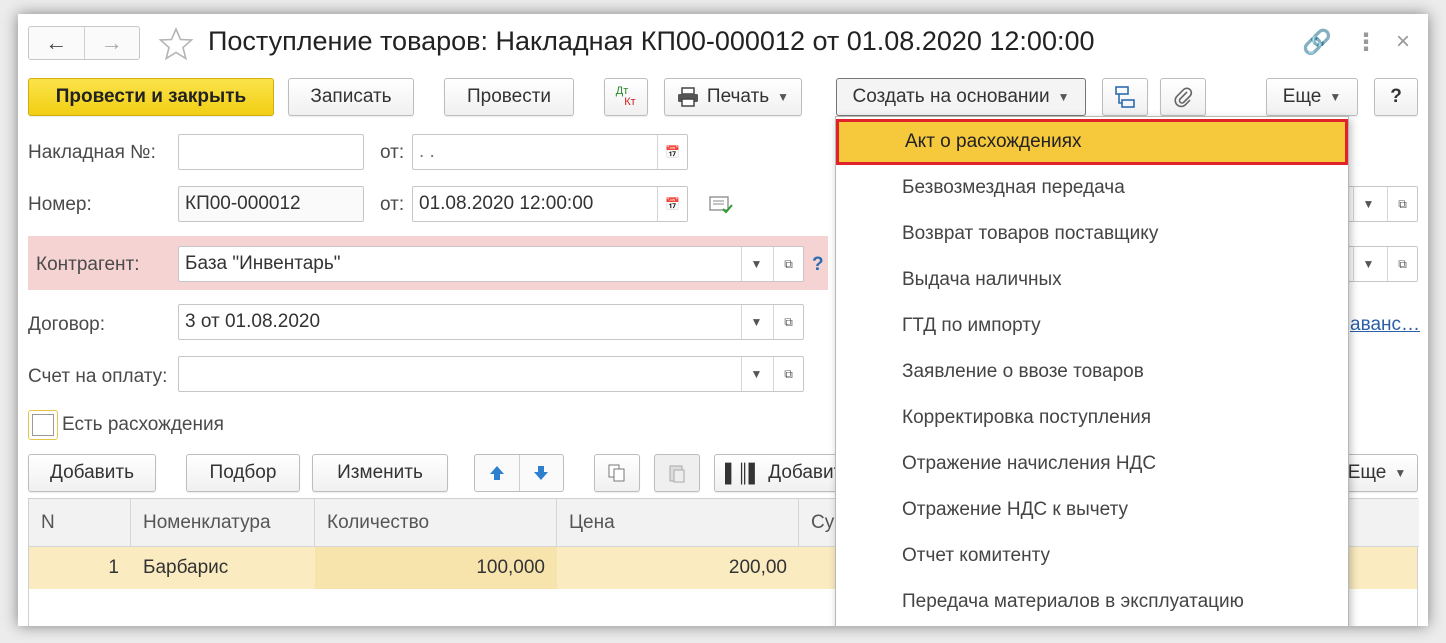 The height and width of the screenshot is (643, 1446). Describe the element at coordinates (1317, 42) in the screenshot. I see `link-icon: 🔗` at that location.